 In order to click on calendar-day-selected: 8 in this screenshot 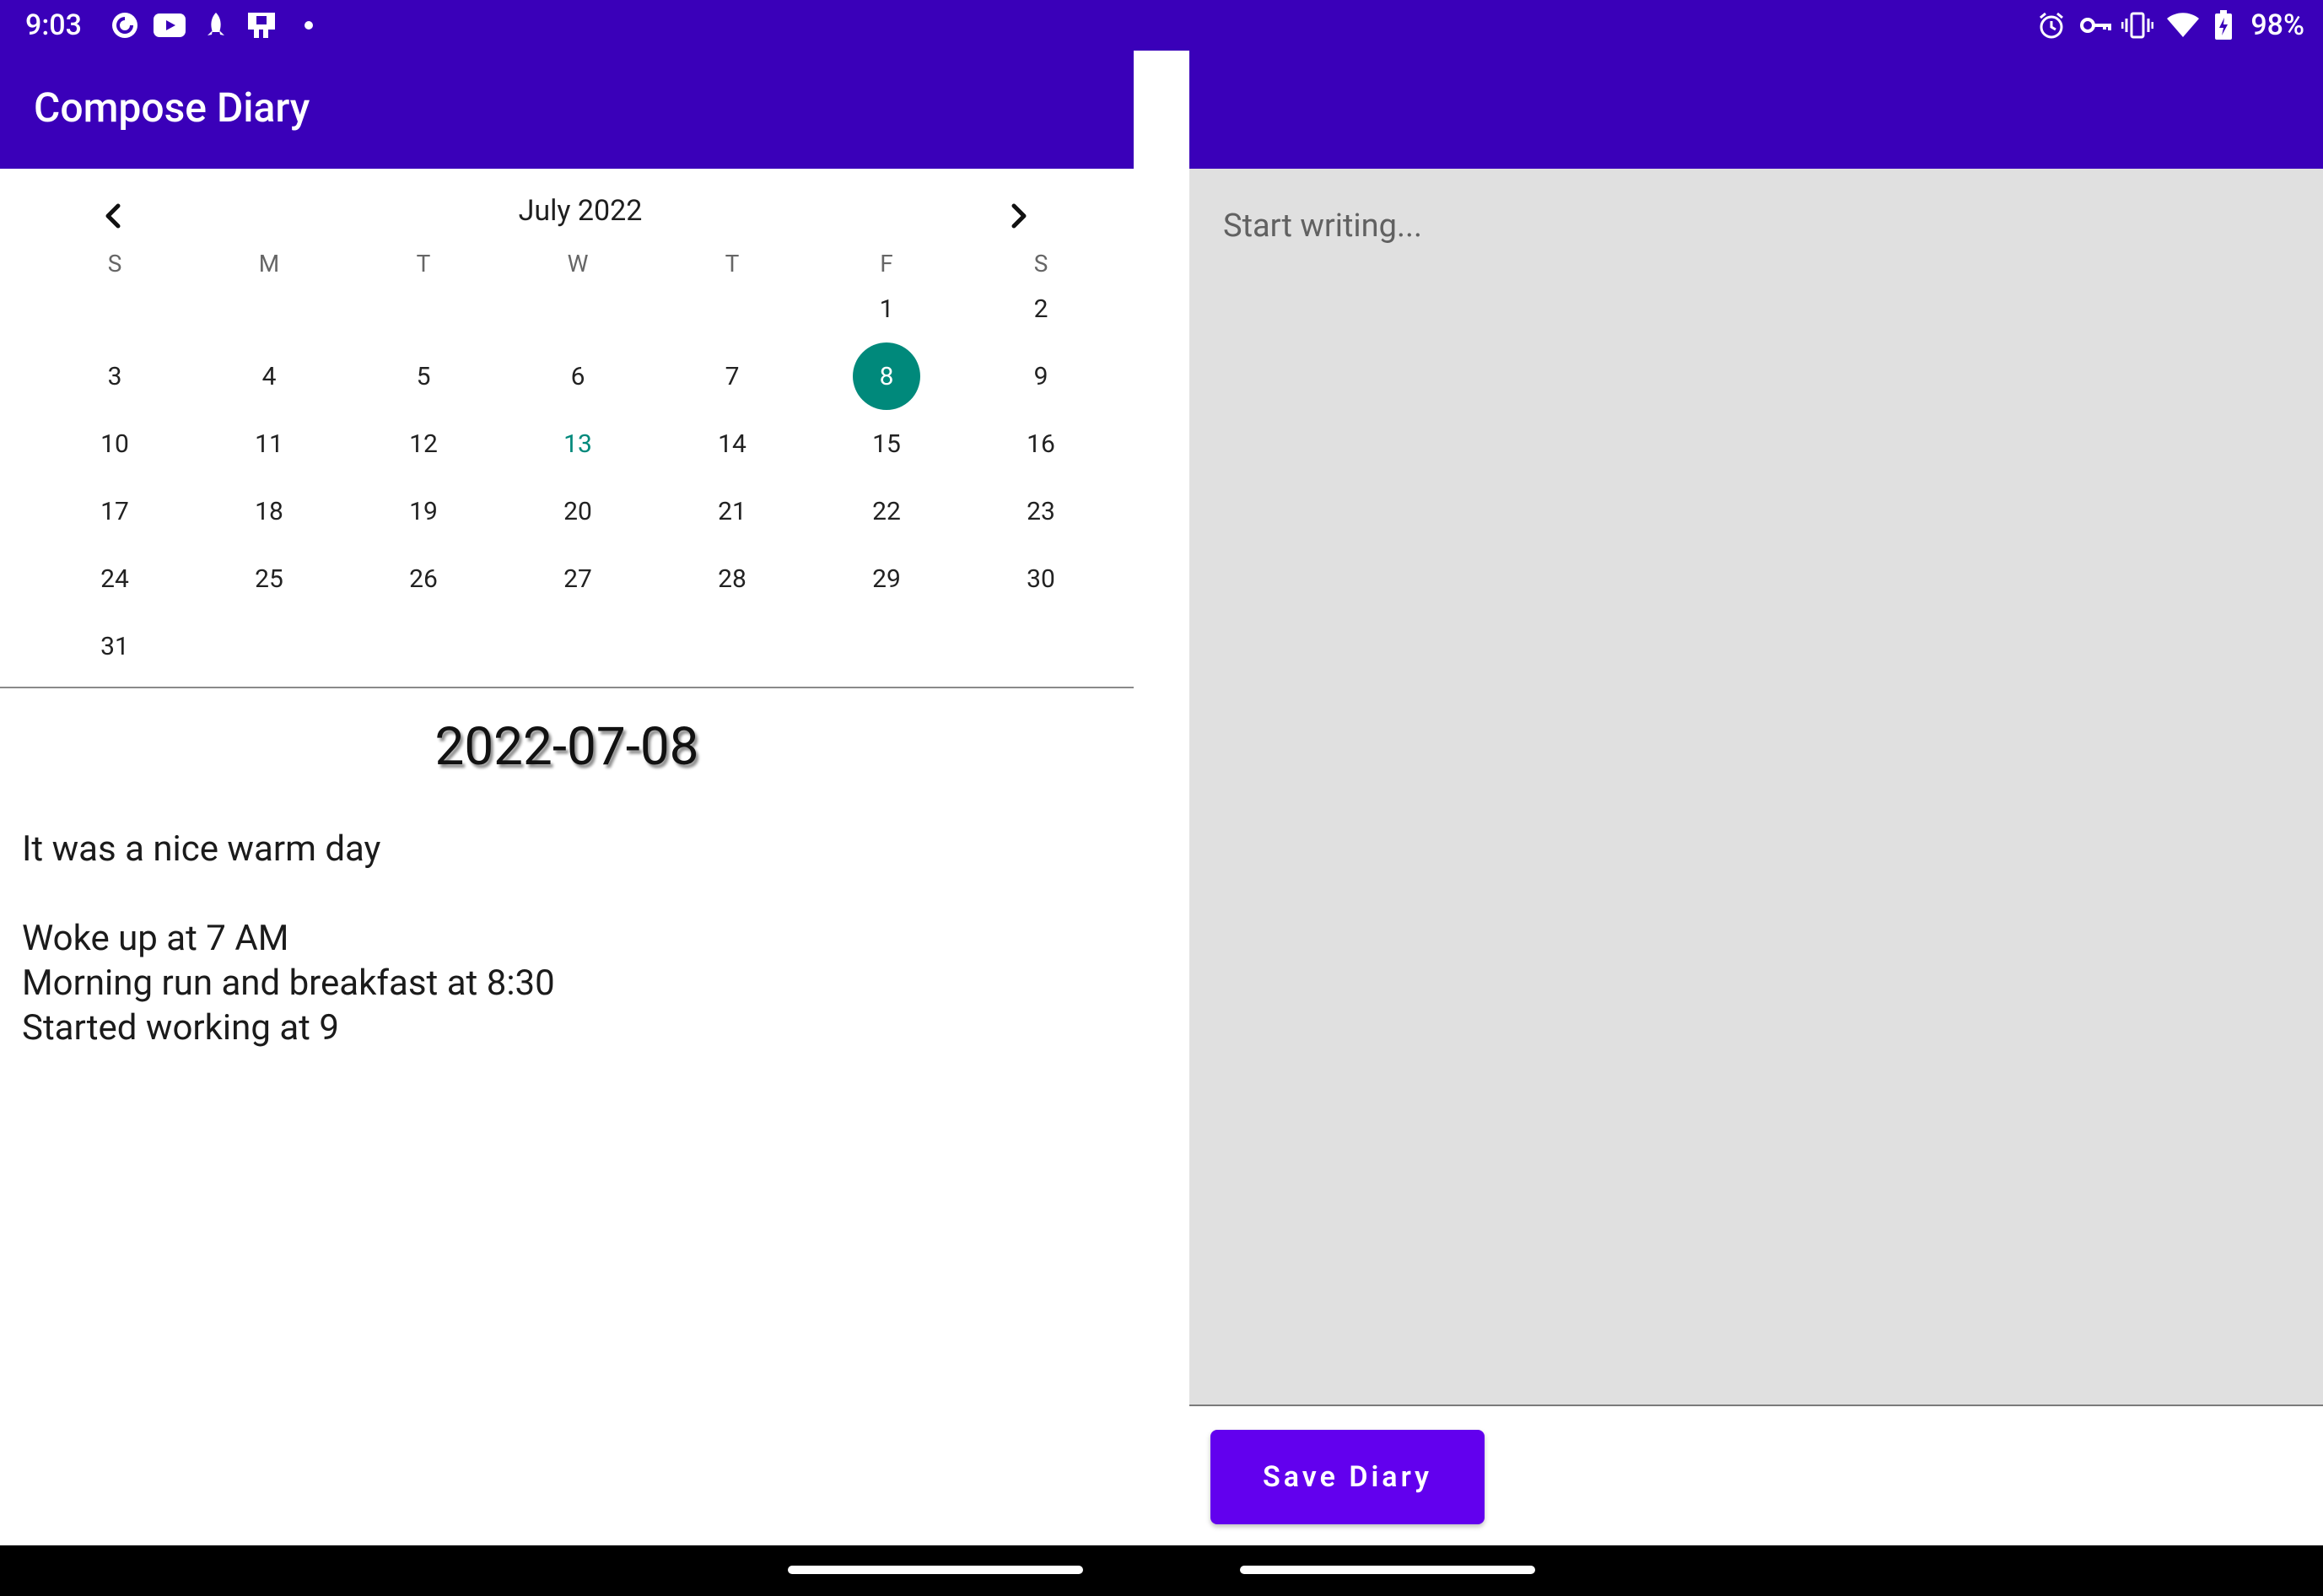, I will do `click(886, 376)`.